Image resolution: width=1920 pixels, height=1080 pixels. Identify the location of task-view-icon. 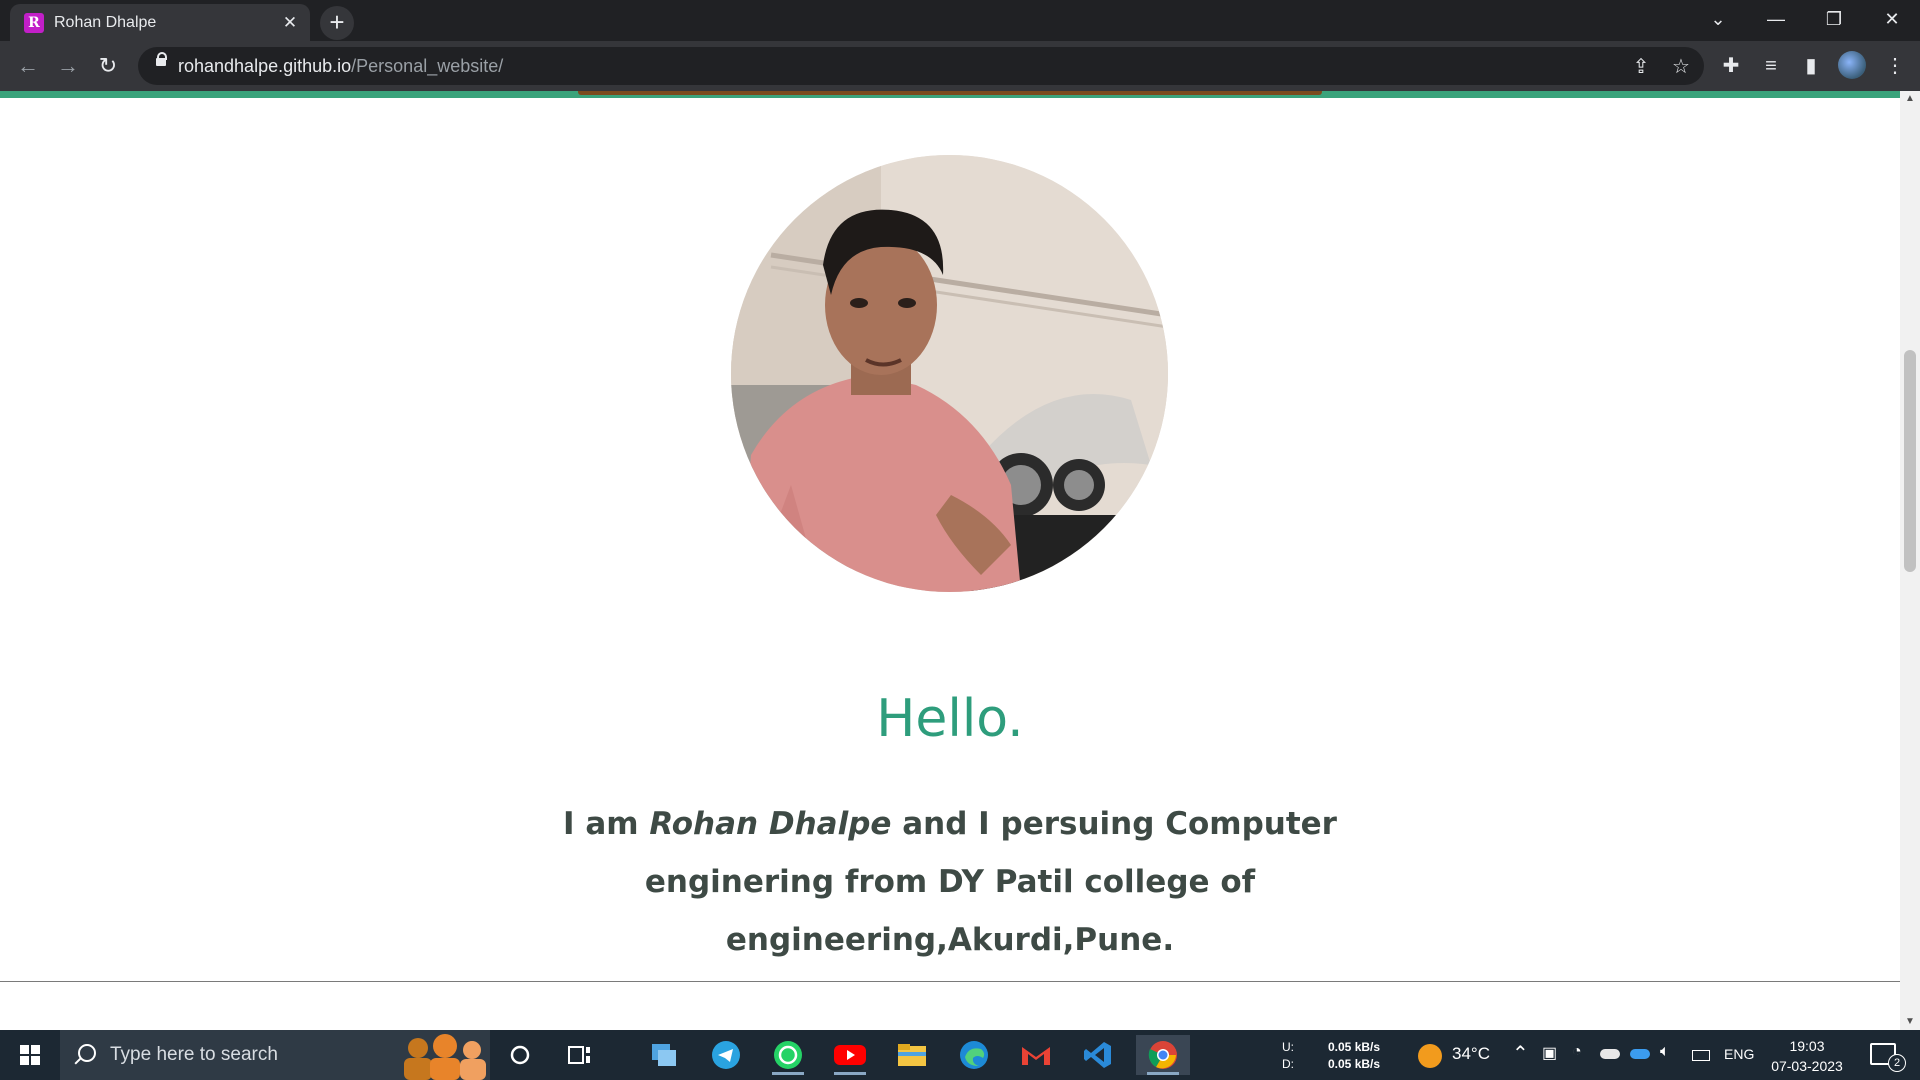
(580, 1055).